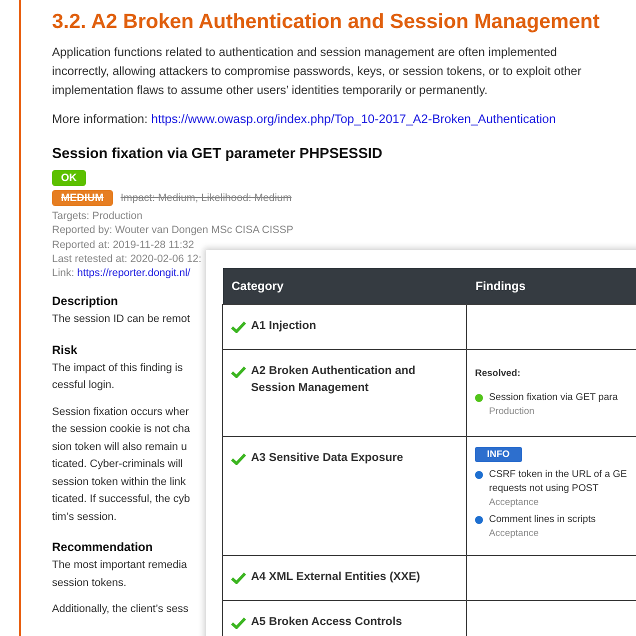 The width and height of the screenshot is (636, 636). I want to click on category-text: A5 Broken Access Controls, so click(326, 622).